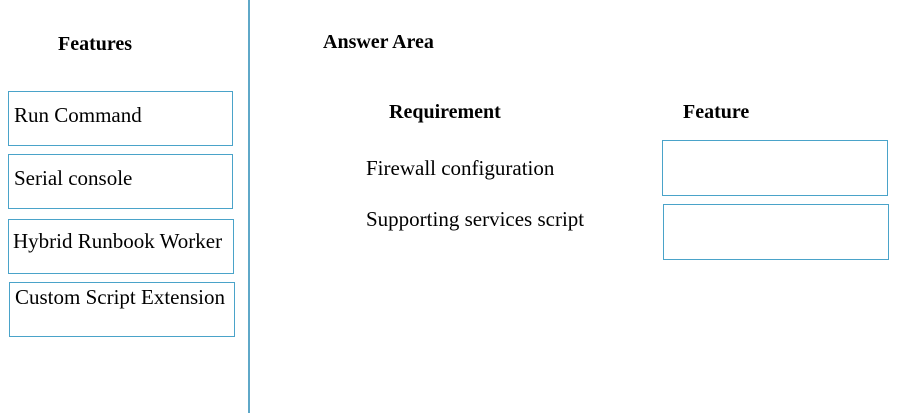 This screenshot has width=919, height=413. Describe the element at coordinates (776, 232) in the screenshot. I see `feature-drop-slot-supporting-services-script` at that location.